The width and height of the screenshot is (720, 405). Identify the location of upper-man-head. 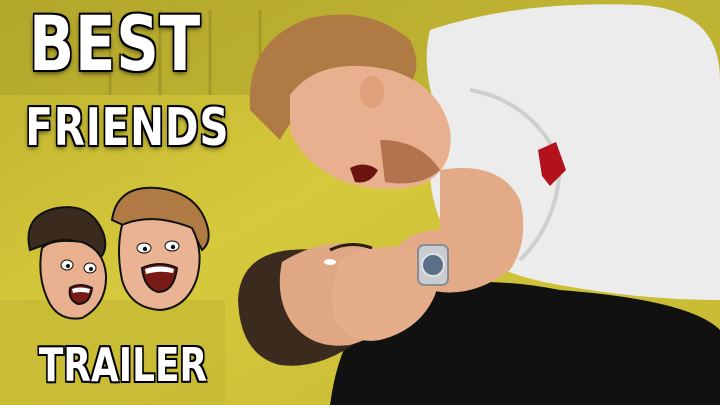
(350, 101).